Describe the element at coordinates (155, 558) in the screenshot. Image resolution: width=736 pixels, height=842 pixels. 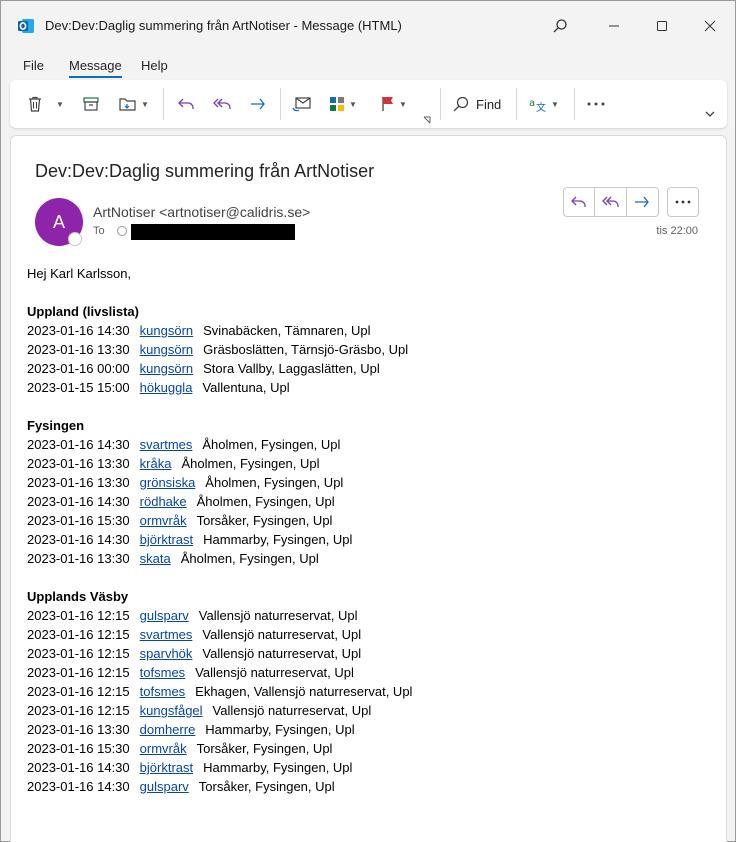
I see `species-link: skata` at that location.